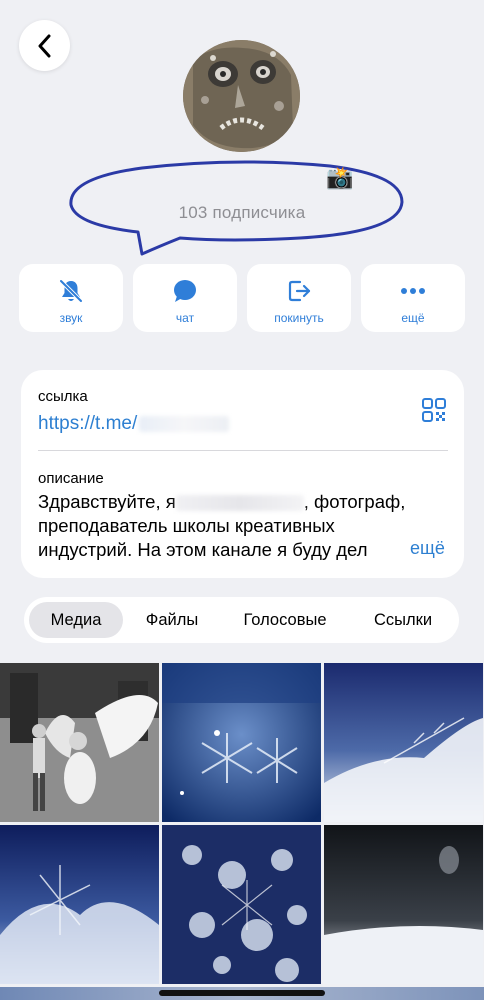 Image resolution: width=484 pixels, height=1000 pixels. I want to click on mute-button-label: звук, so click(71, 318).